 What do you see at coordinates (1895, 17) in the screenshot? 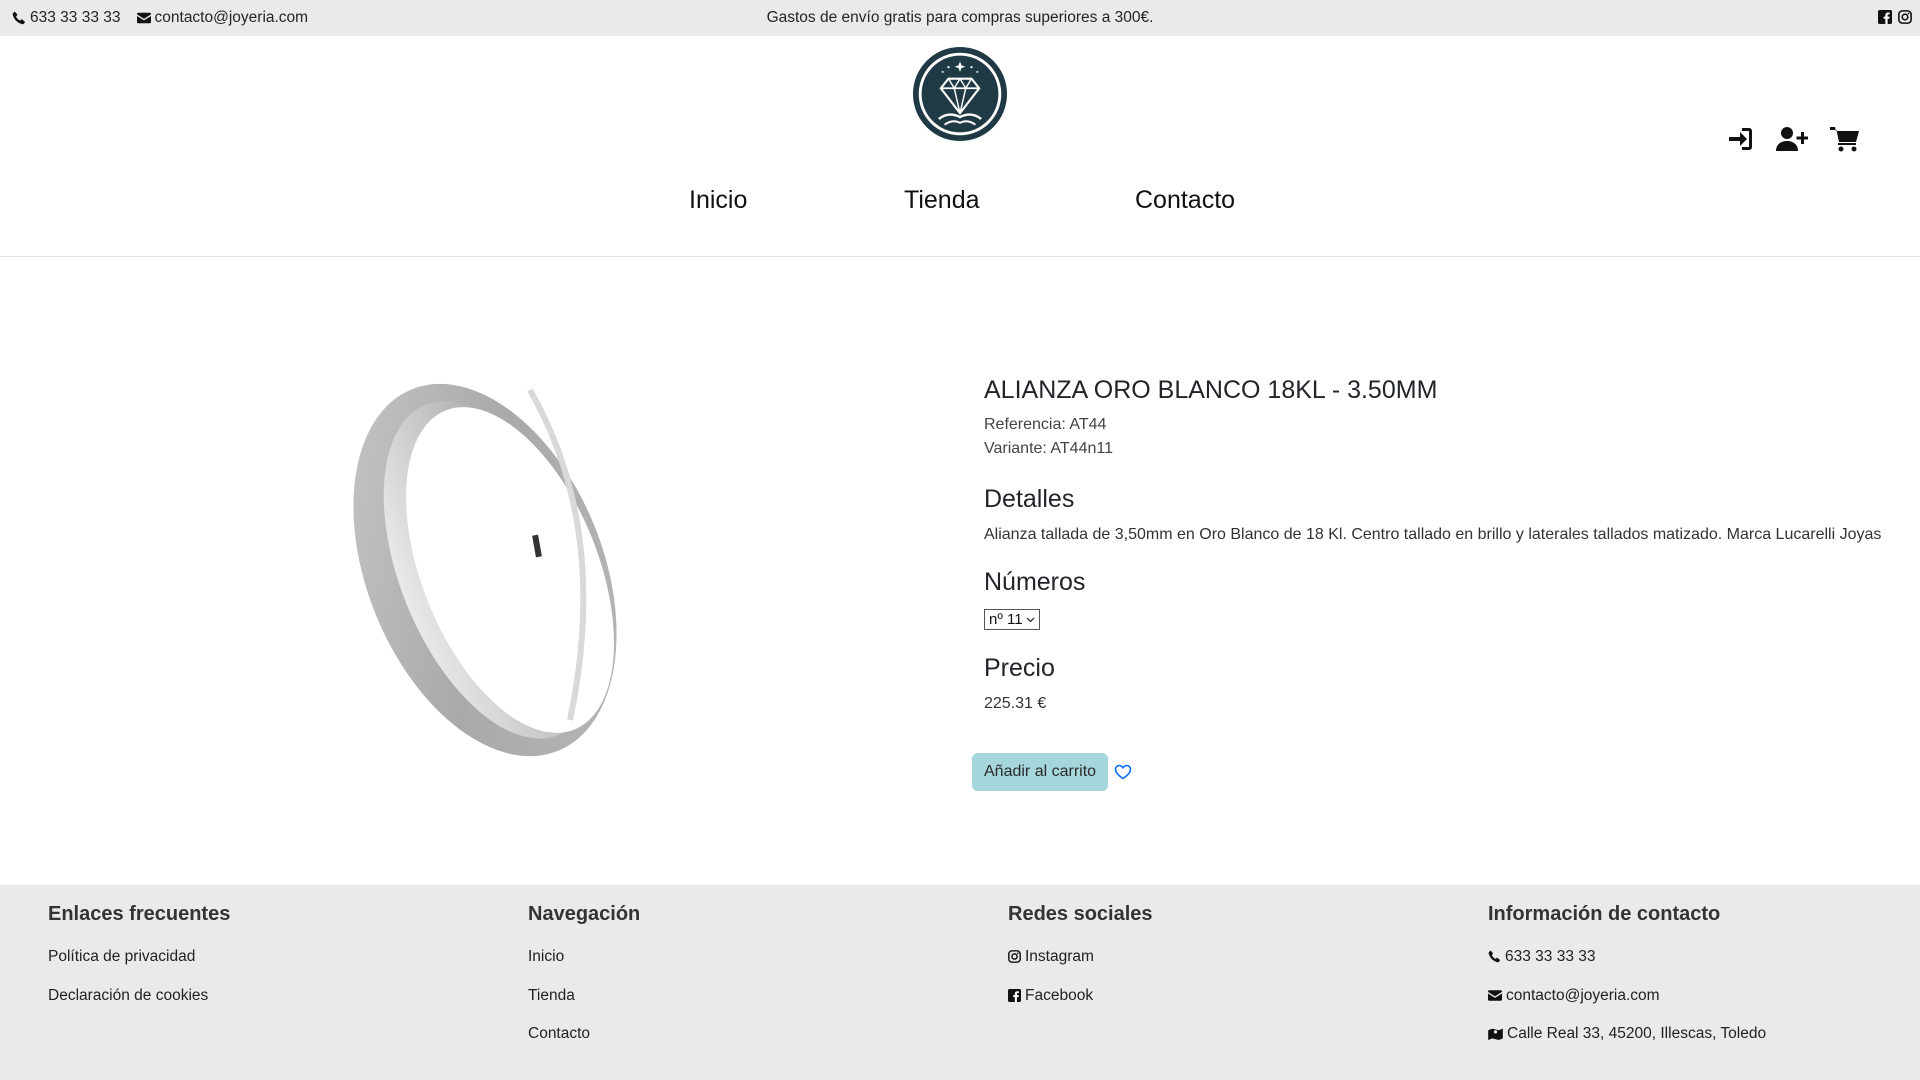
I see `topbar-social` at bounding box center [1895, 17].